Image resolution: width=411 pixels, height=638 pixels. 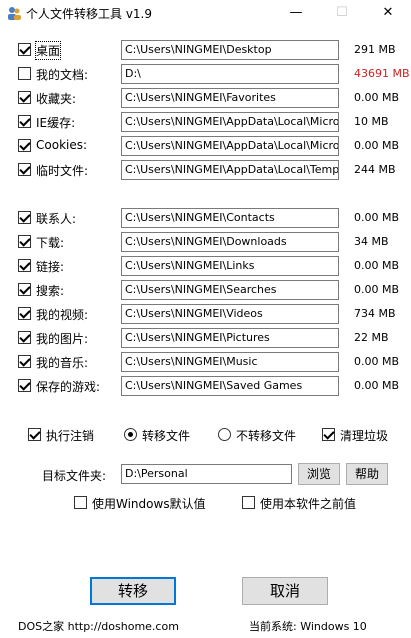 What do you see at coordinates (224, 434) in the screenshot?
I see `no-move-radio` at bounding box center [224, 434].